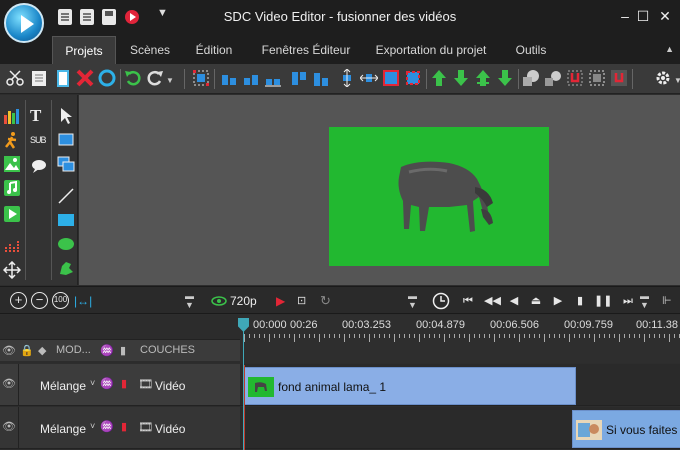  Describe the element at coordinates (531, 50) in the screenshot. I see `tab-outils: Outils` at that location.